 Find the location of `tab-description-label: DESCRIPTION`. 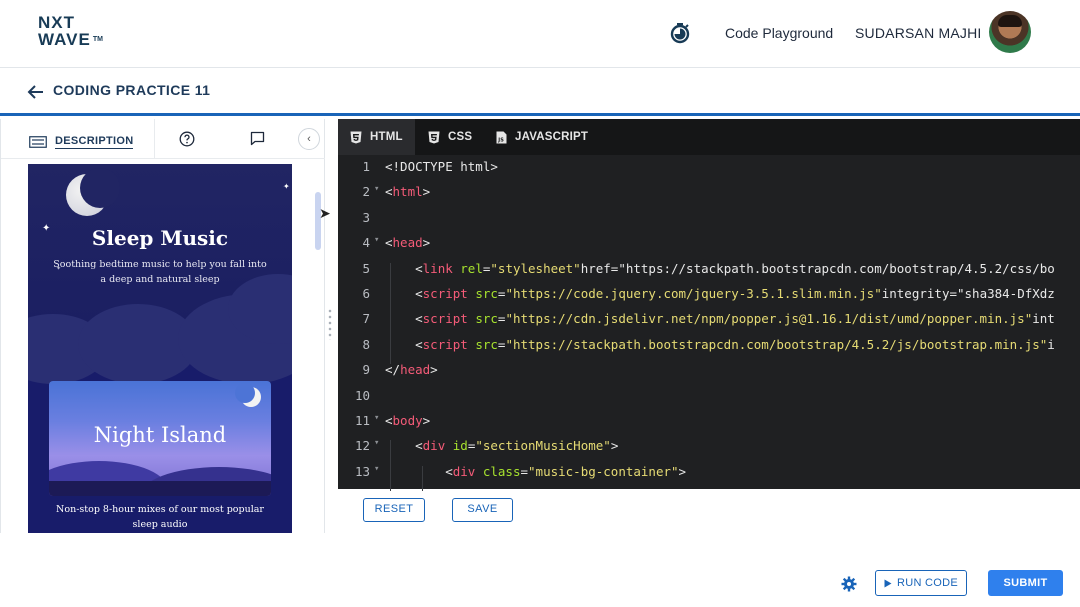

tab-description-label: DESCRIPTION is located at coordinates (94, 142).